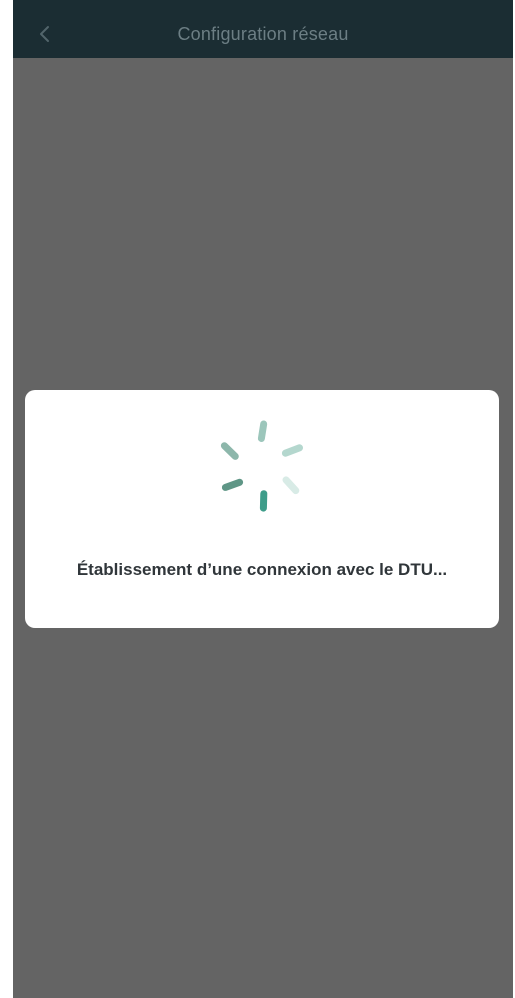 This screenshot has width=515, height=998. I want to click on loading-spinner-icon, so click(261, 466).